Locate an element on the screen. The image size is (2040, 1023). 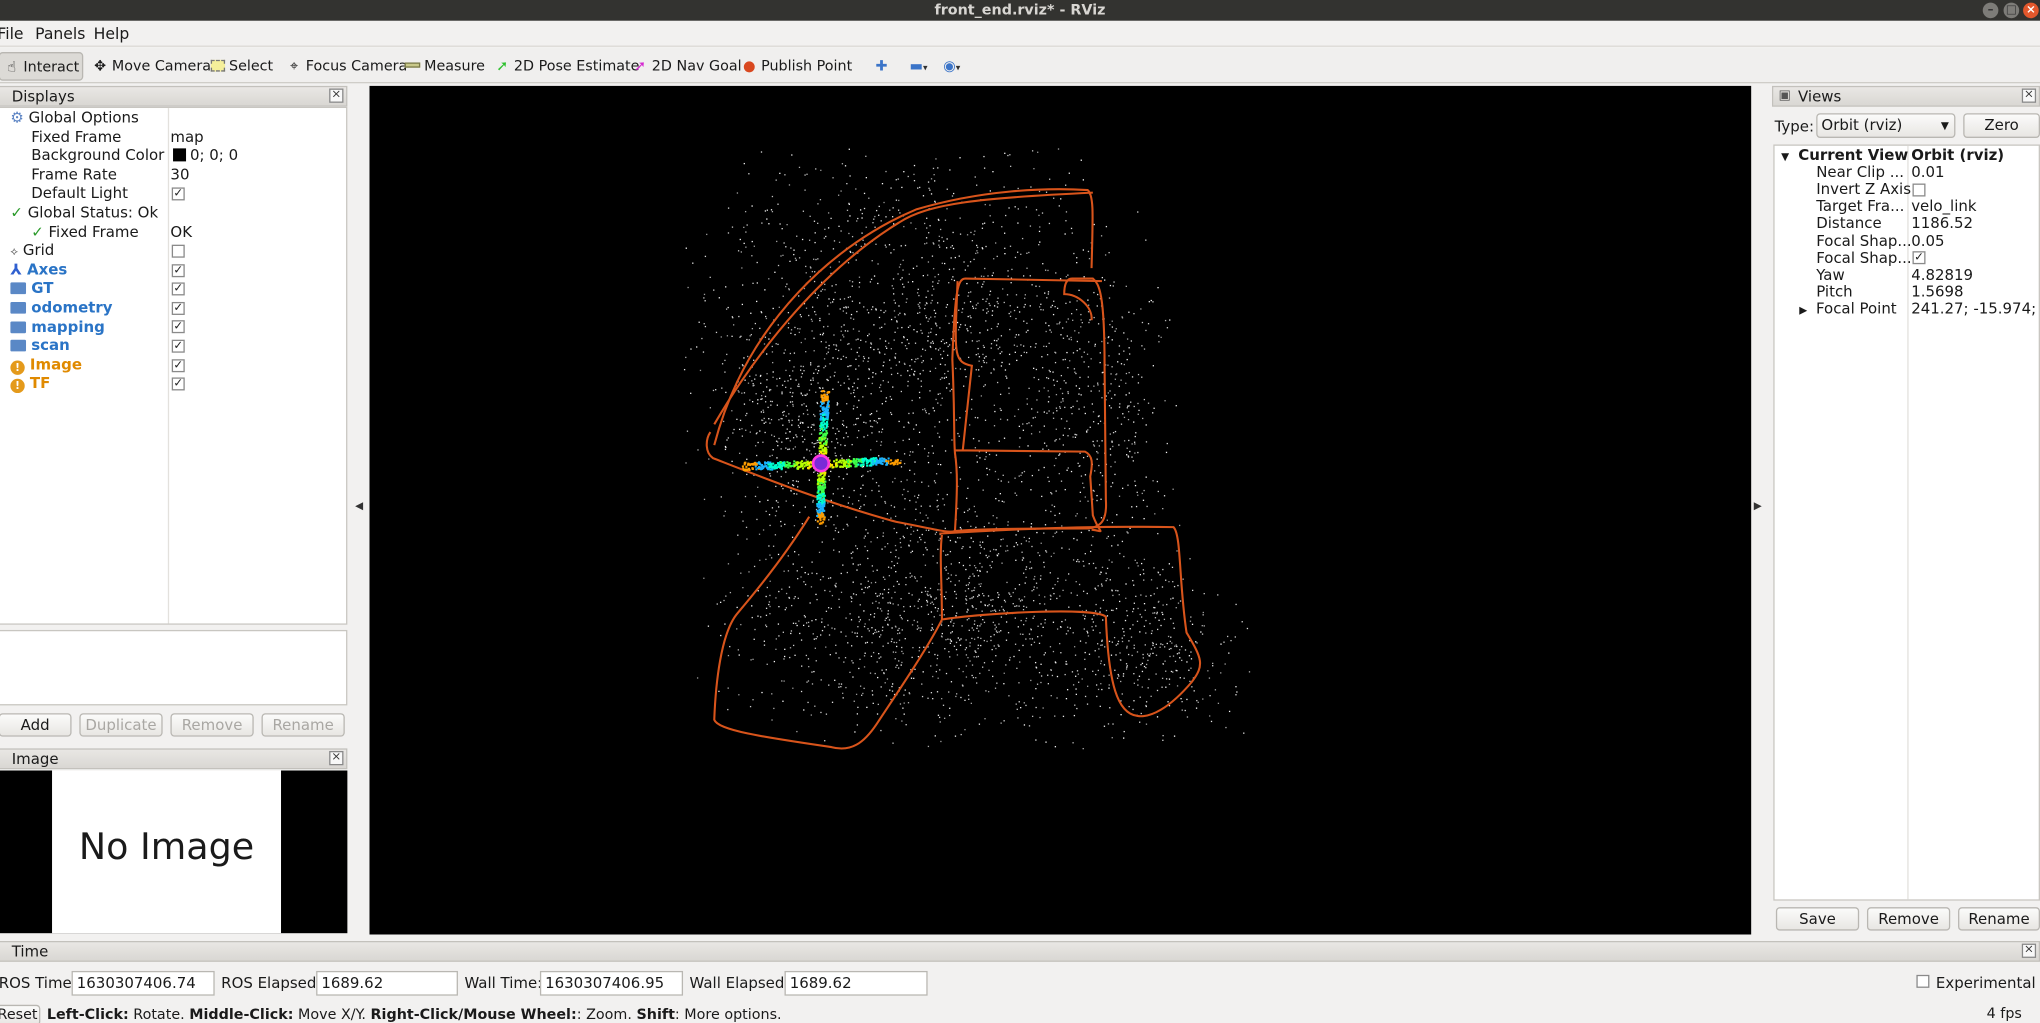
focal-shape-fixed-checkbox: ✓ is located at coordinates (1919, 258).